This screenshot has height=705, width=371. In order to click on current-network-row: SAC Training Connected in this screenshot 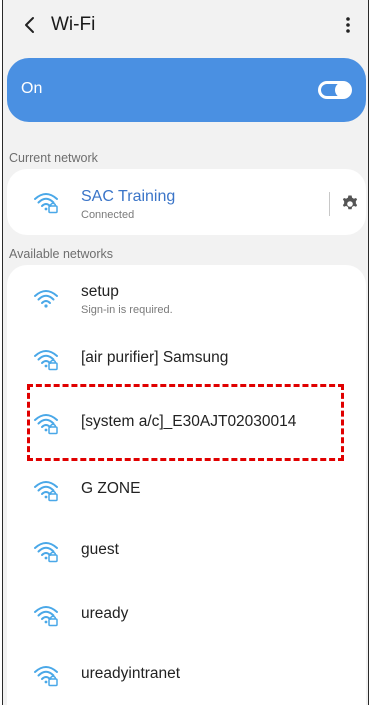, I will do `click(186, 202)`.